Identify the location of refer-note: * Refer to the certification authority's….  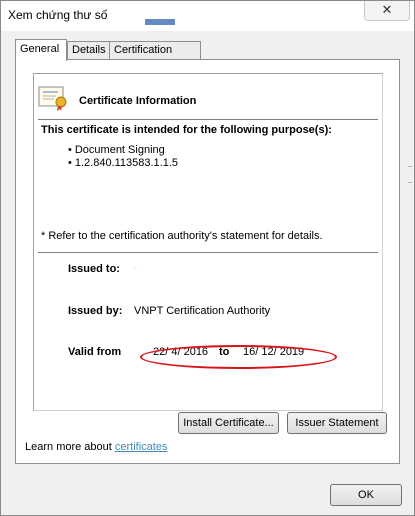
(182, 236).